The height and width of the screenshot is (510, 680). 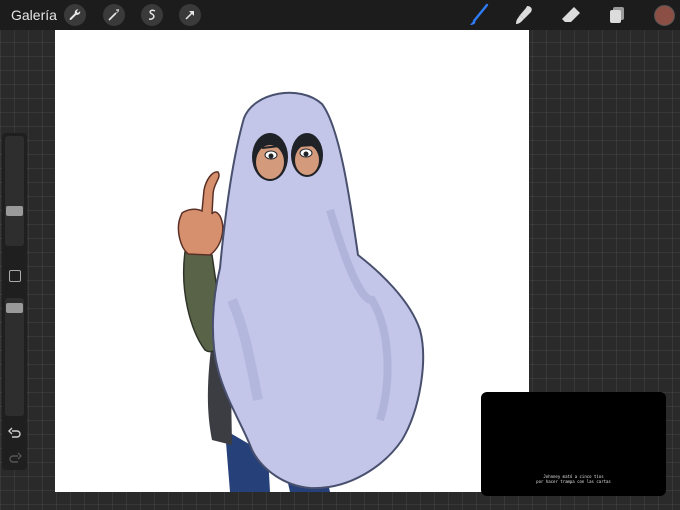 I want to click on top-toolbar: Galería, so click(x=340, y=15).